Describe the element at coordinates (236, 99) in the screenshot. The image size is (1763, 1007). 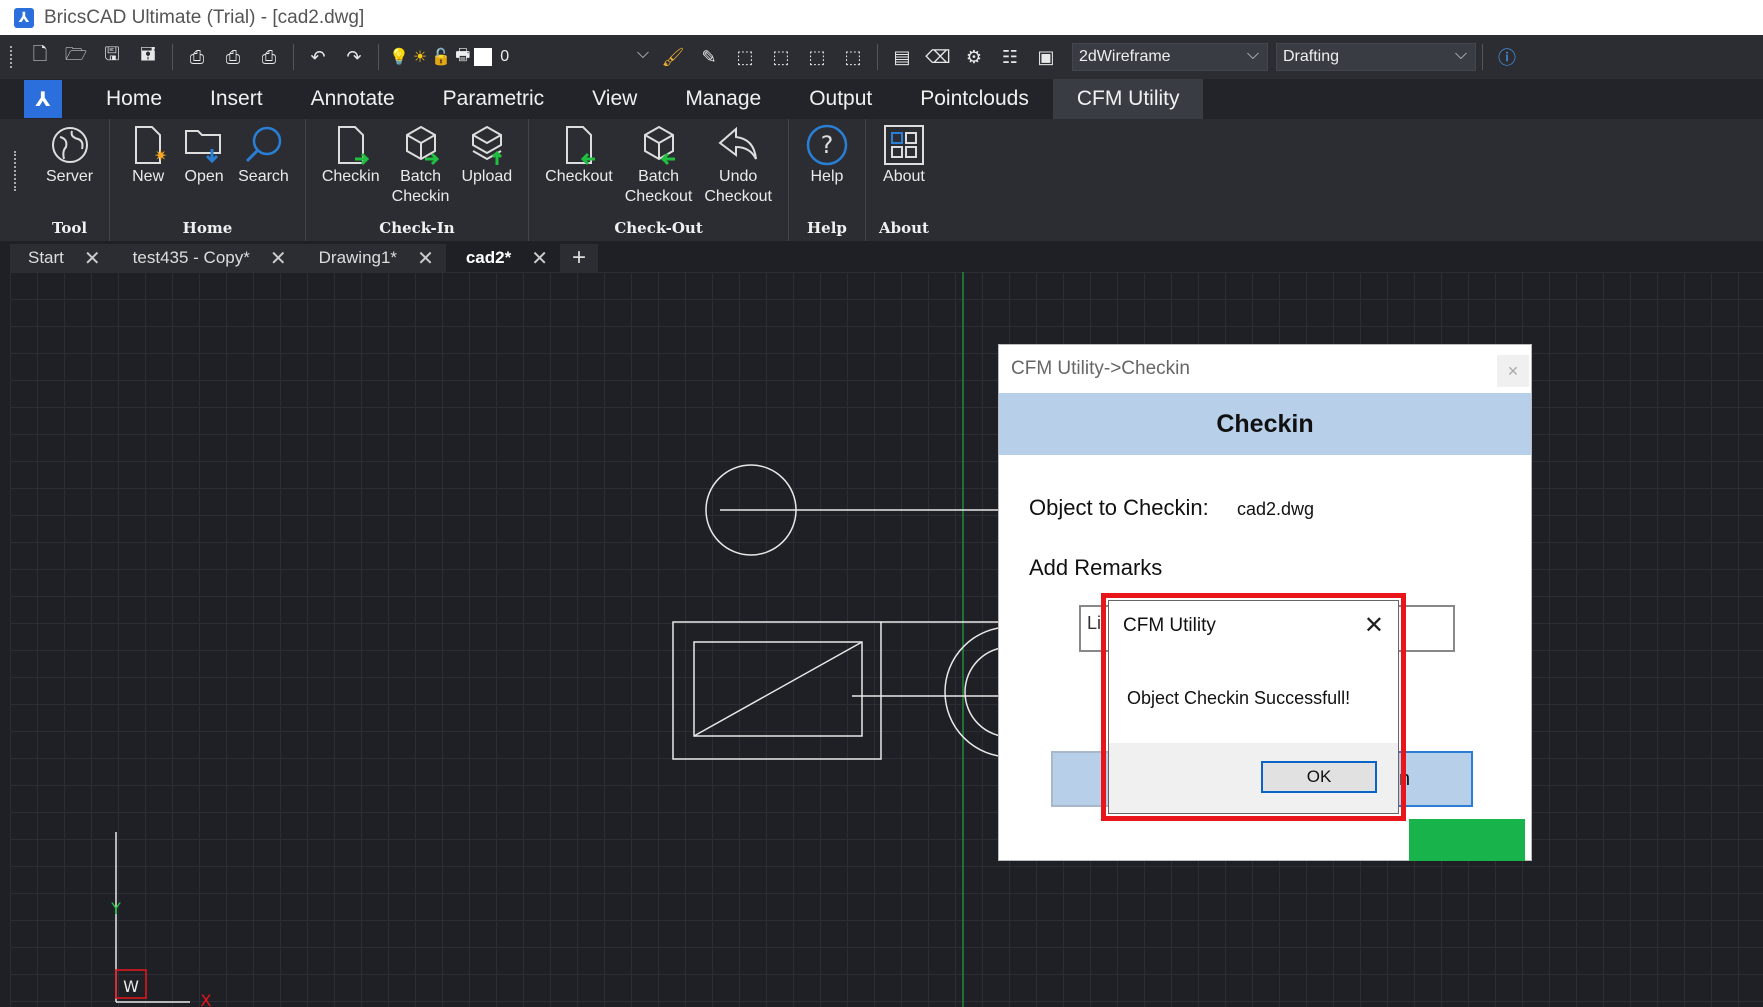
I see `tab-insert: Insert` at that location.